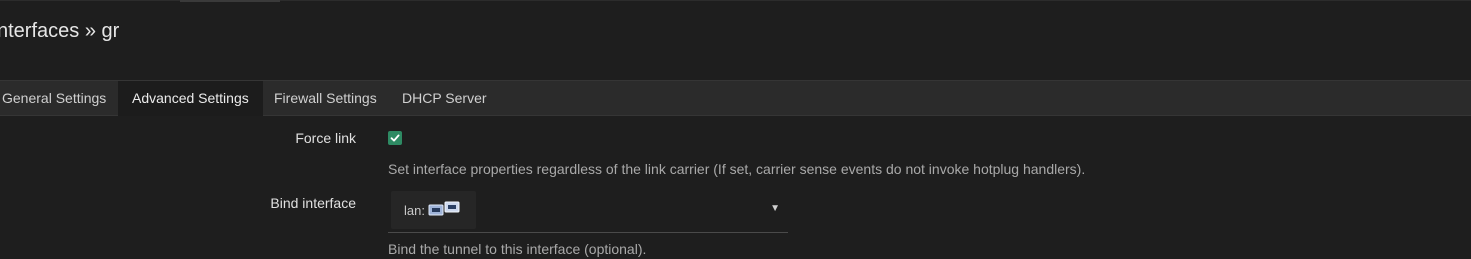  I want to click on bind-interface-select: lan: ▼, so click(588, 211).